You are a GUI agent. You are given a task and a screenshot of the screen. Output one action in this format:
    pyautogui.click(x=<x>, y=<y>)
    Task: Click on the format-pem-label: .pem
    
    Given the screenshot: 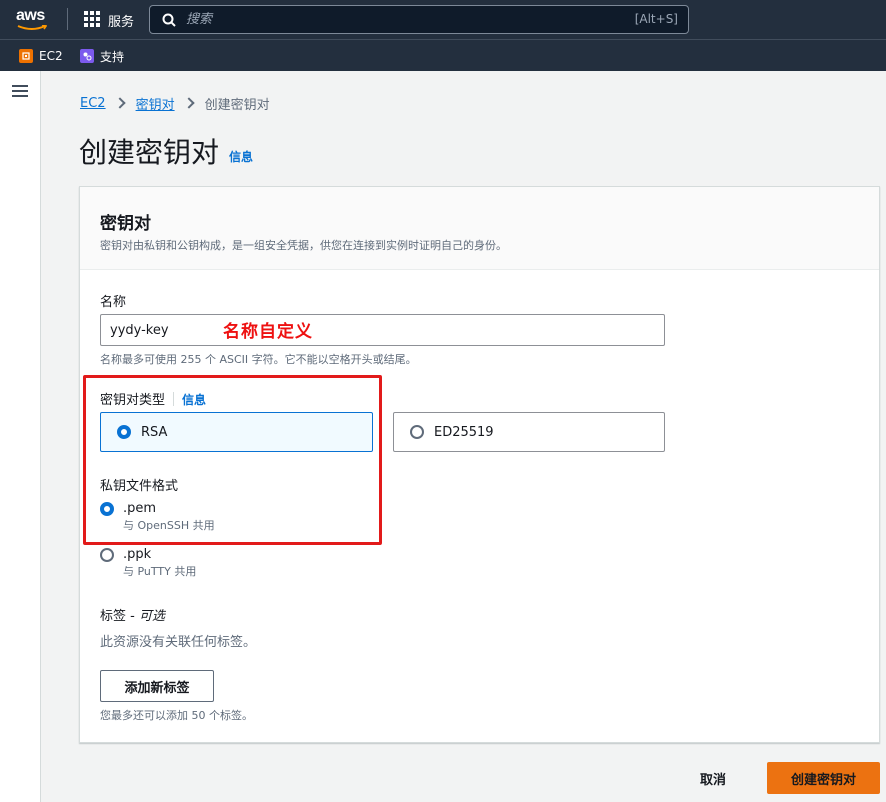 What is the action you would take?
    pyautogui.click(x=140, y=508)
    